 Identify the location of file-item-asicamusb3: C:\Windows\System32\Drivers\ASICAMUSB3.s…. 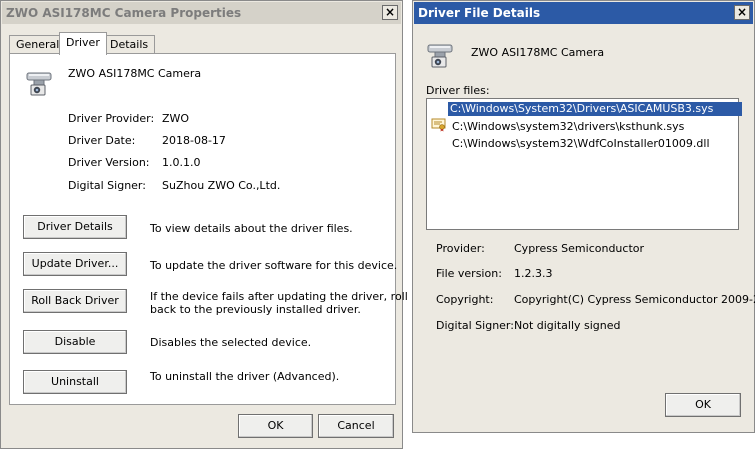
(595, 109).